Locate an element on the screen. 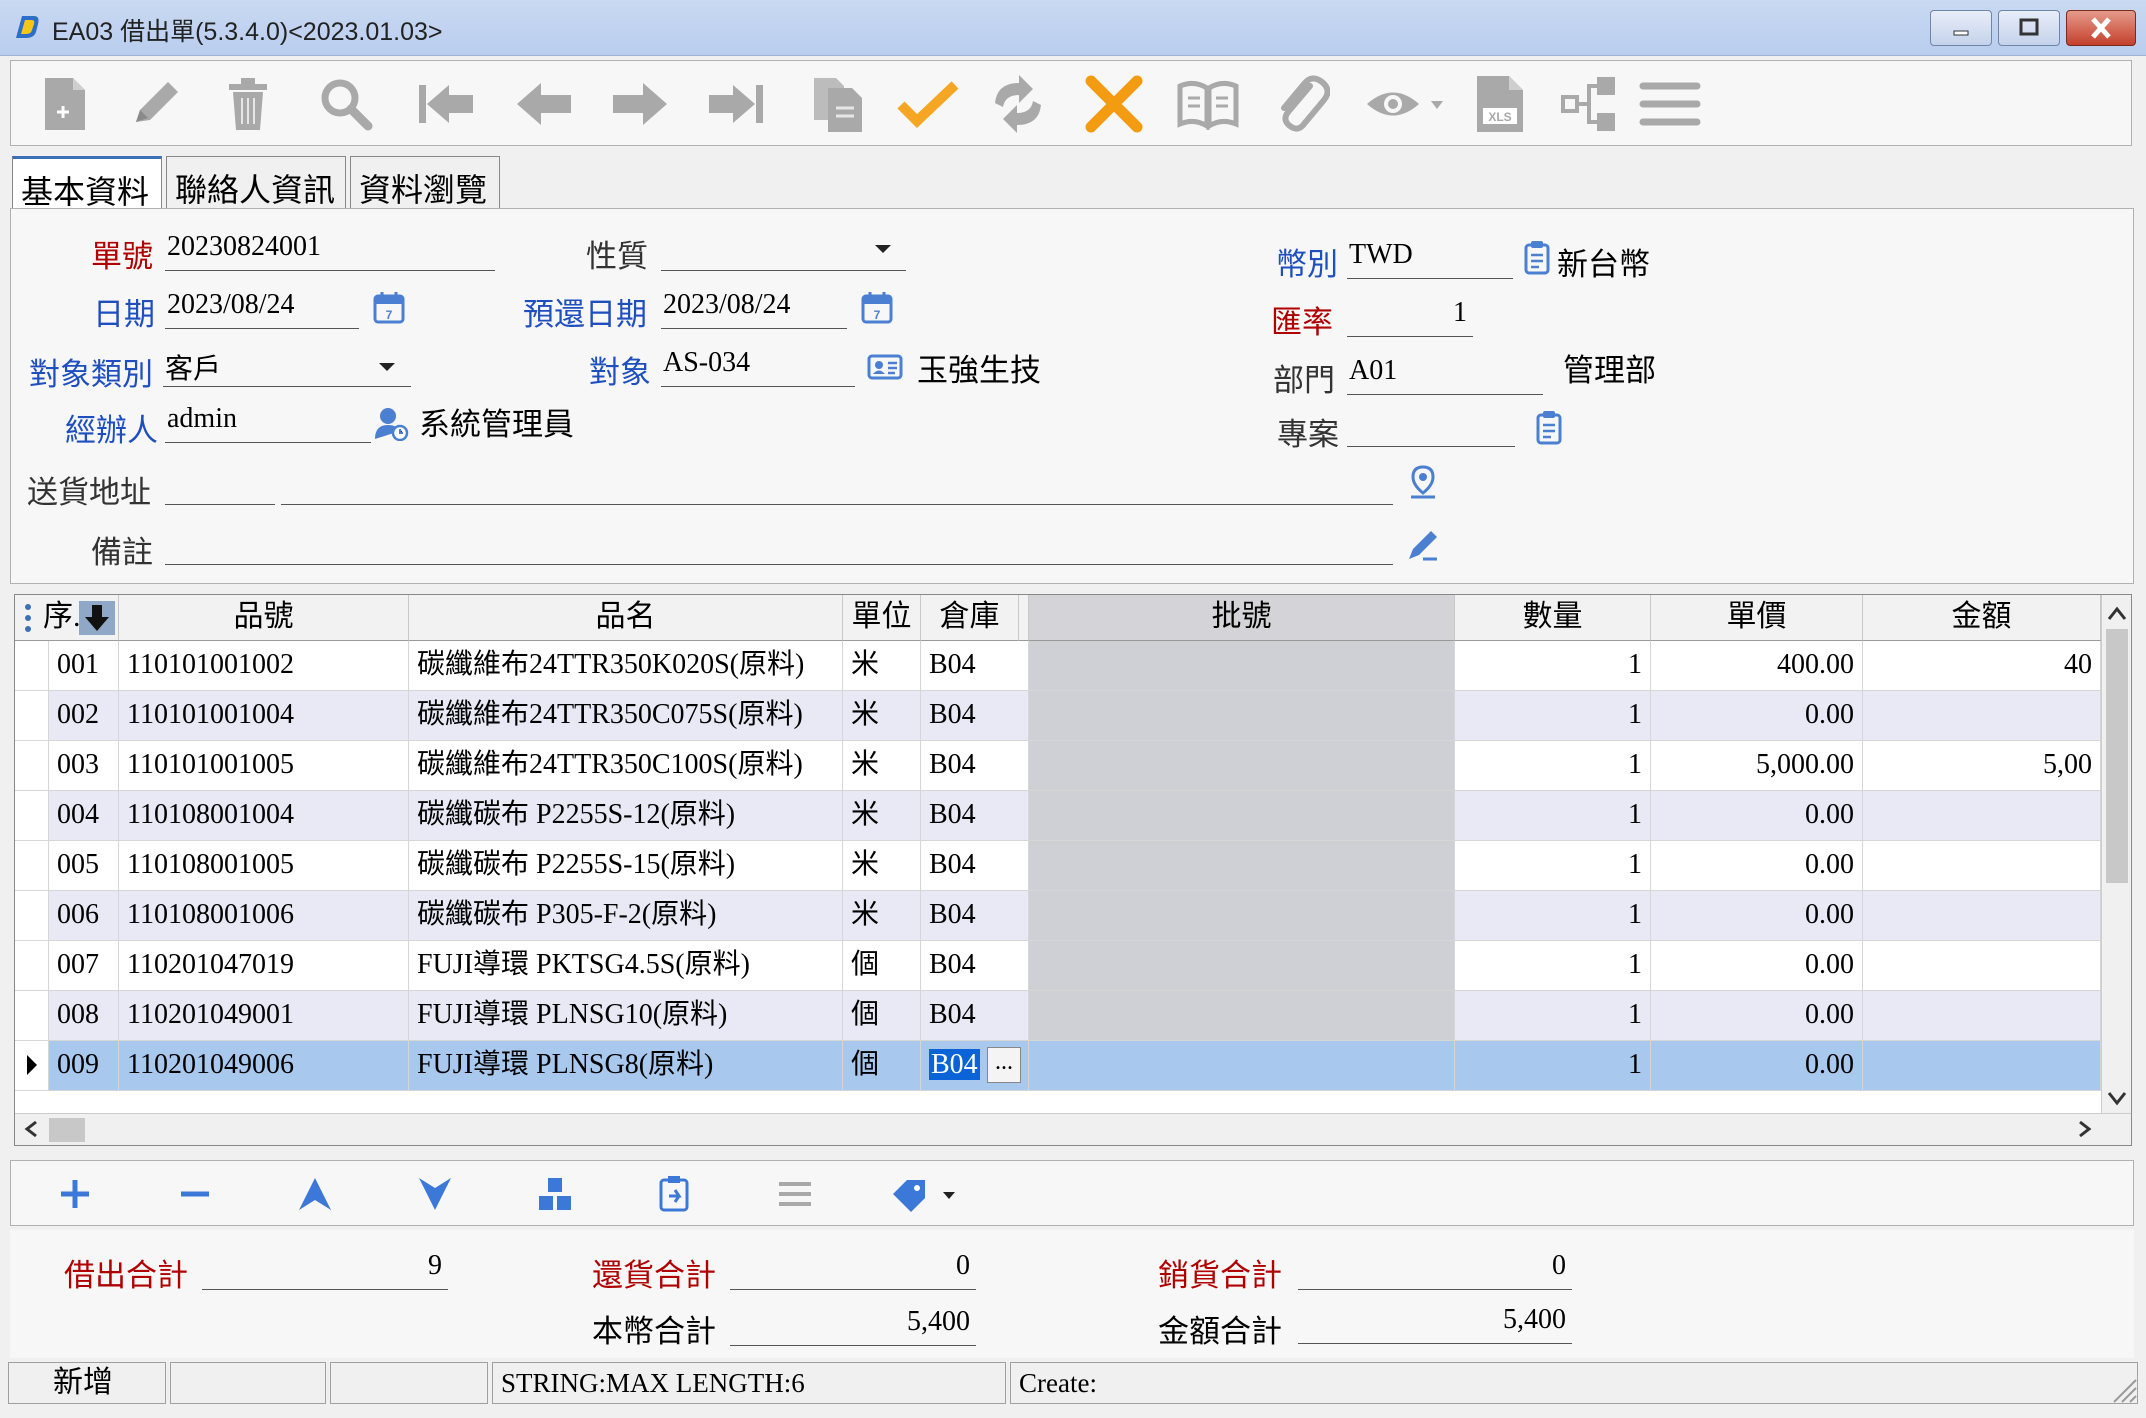 The height and width of the screenshot is (1418, 2146). map-pin-icon is located at coordinates (1423, 483).